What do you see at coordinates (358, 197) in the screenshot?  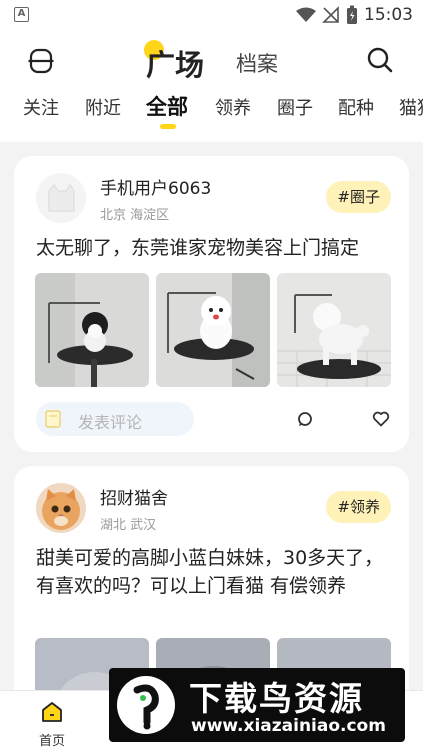 I see `topic-tag: #圈子` at bounding box center [358, 197].